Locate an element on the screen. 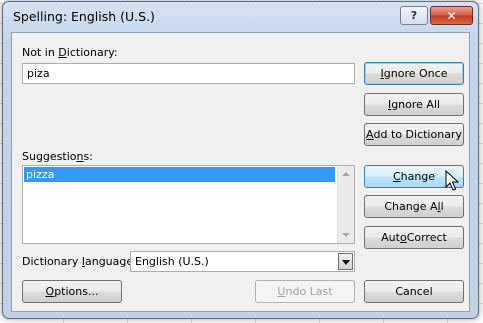 This screenshot has height=323, width=483. help-icon: ? is located at coordinates (414, 15).